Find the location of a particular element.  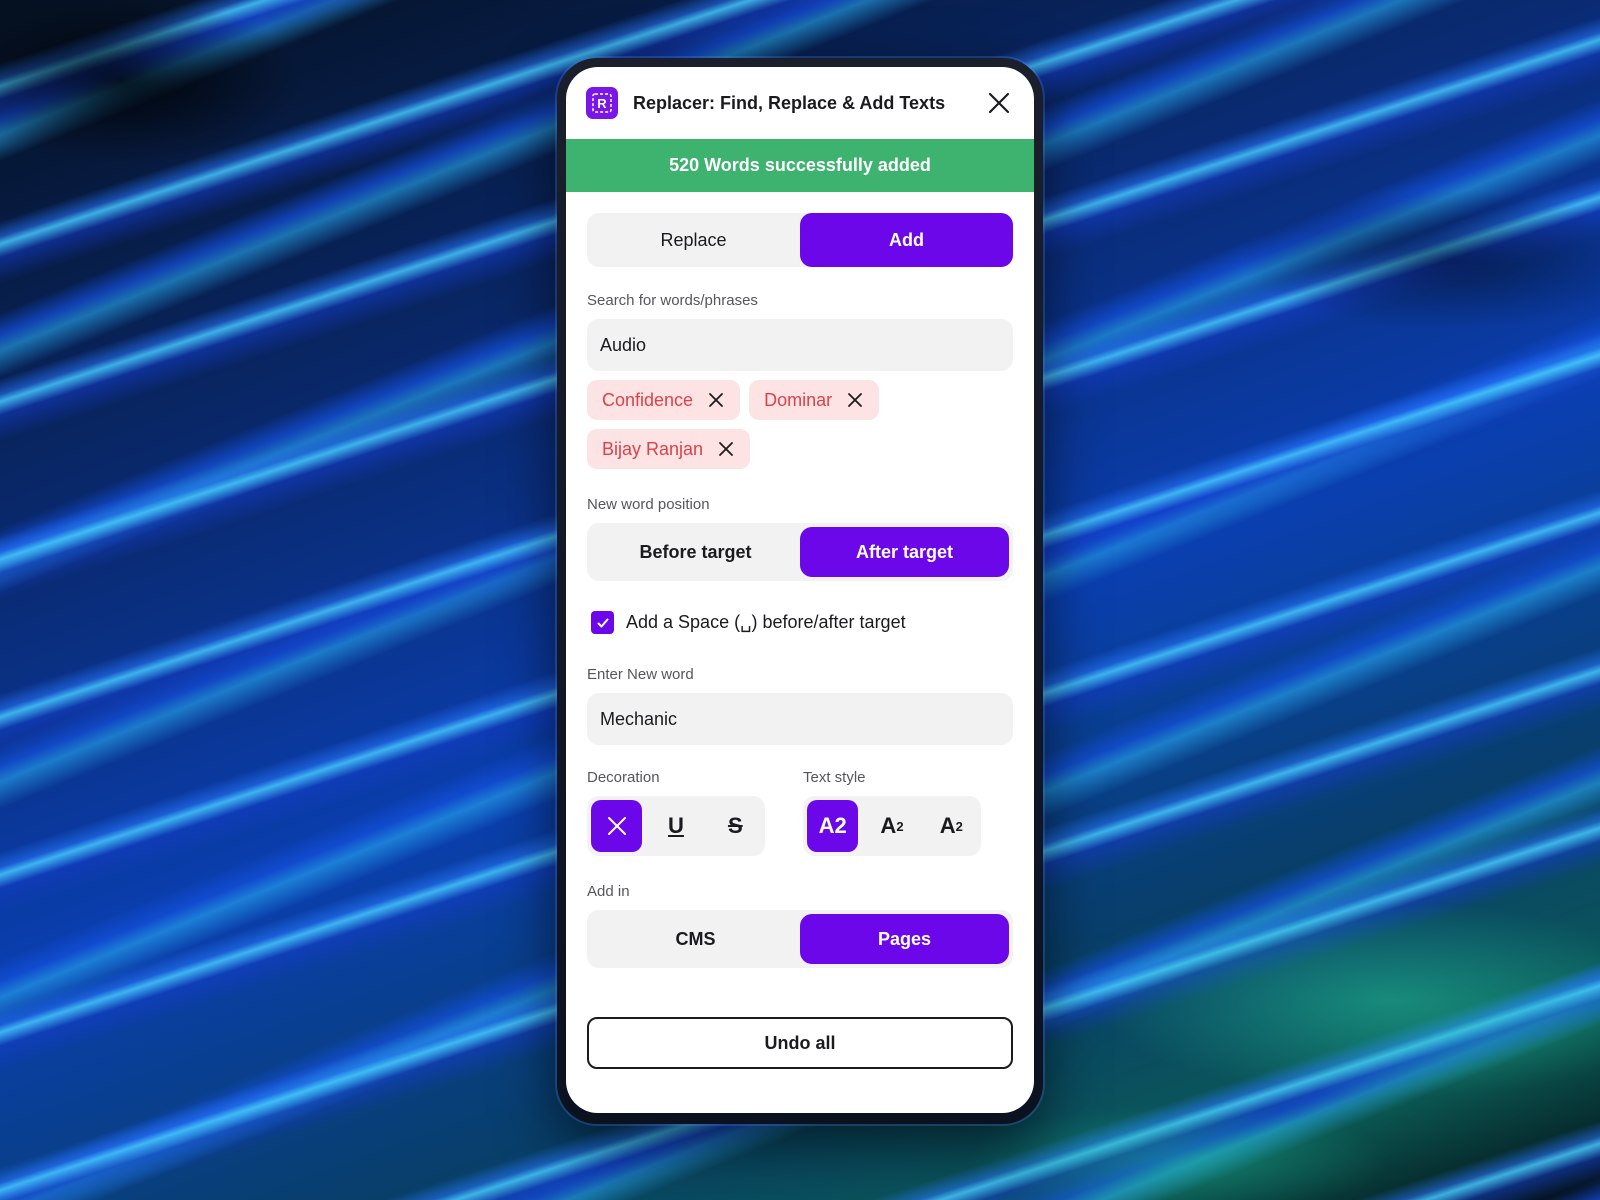

tag-chip: Confidence is located at coordinates (664, 400).